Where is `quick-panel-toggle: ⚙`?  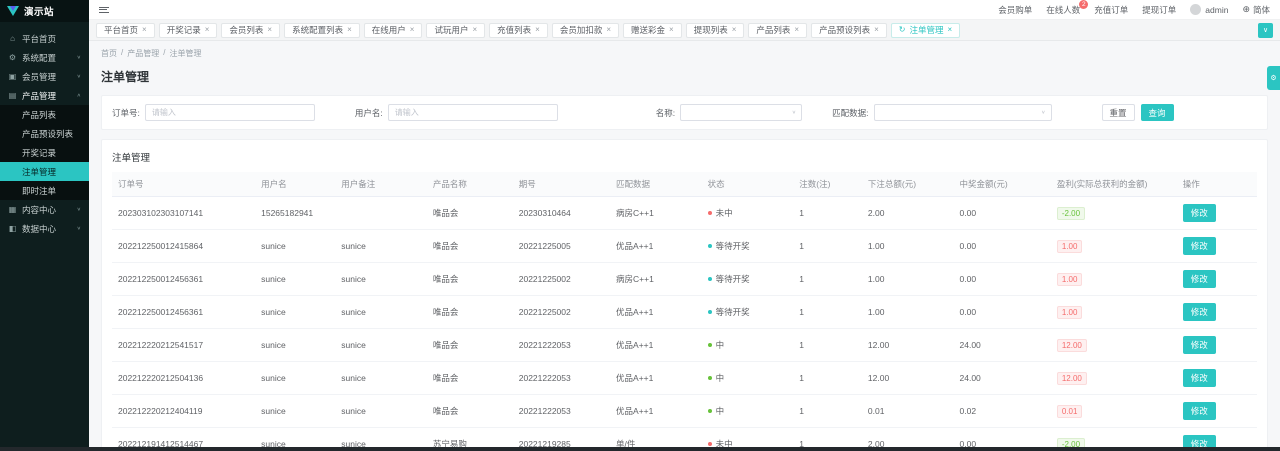
quick-panel-toggle: ⚙ is located at coordinates (1273, 78).